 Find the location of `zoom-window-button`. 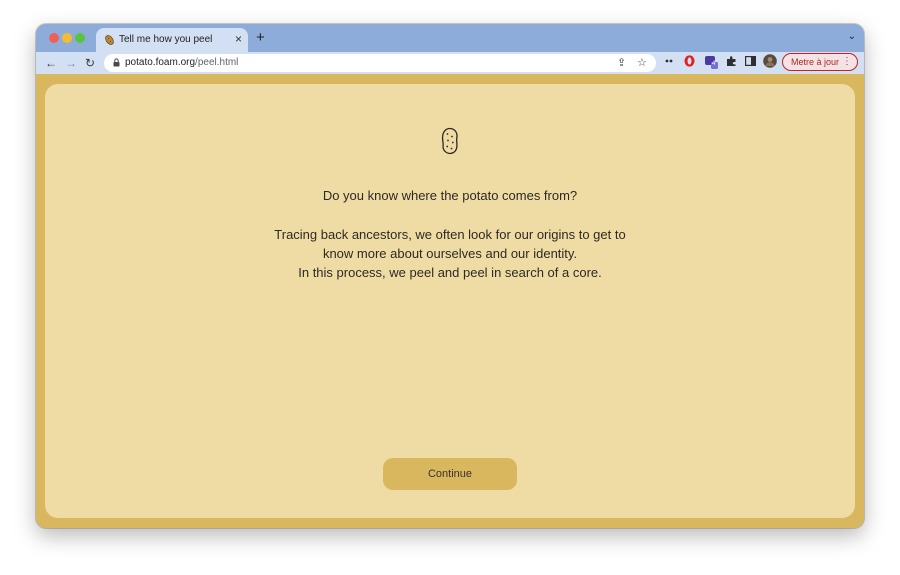

zoom-window-button is located at coordinates (80, 38).